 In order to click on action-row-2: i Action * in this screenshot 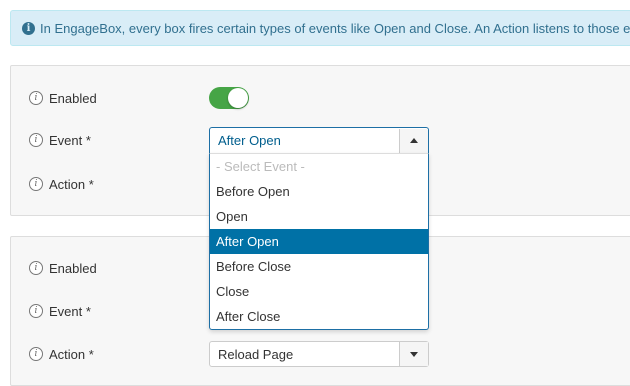, I will do `click(61, 354)`.